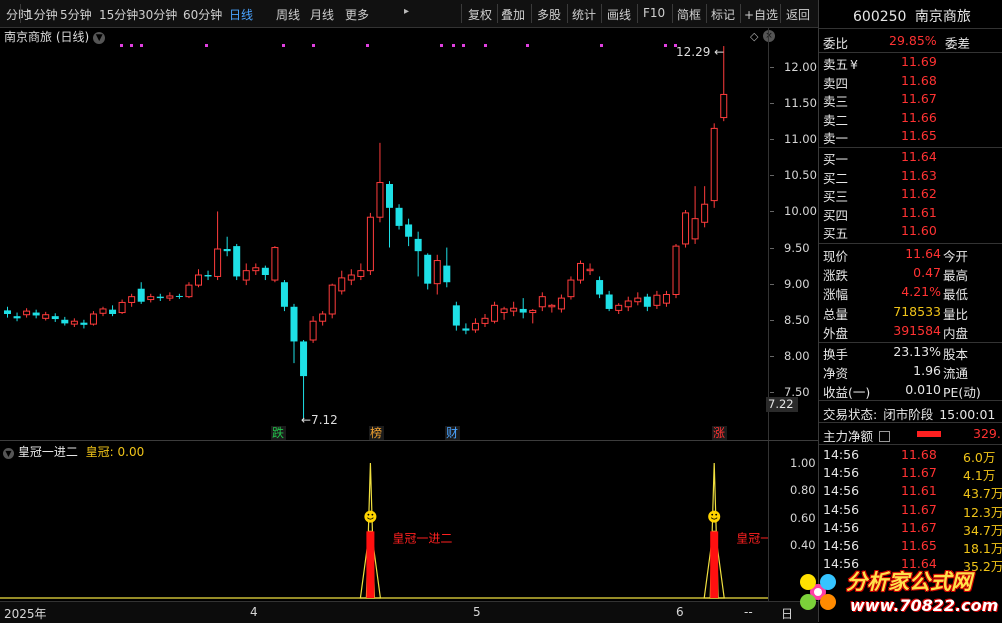 This screenshot has width=1002, height=623. Describe the element at coordinates (854, 64) in the screenshot. I see `ask-mark: ¥` at that location.